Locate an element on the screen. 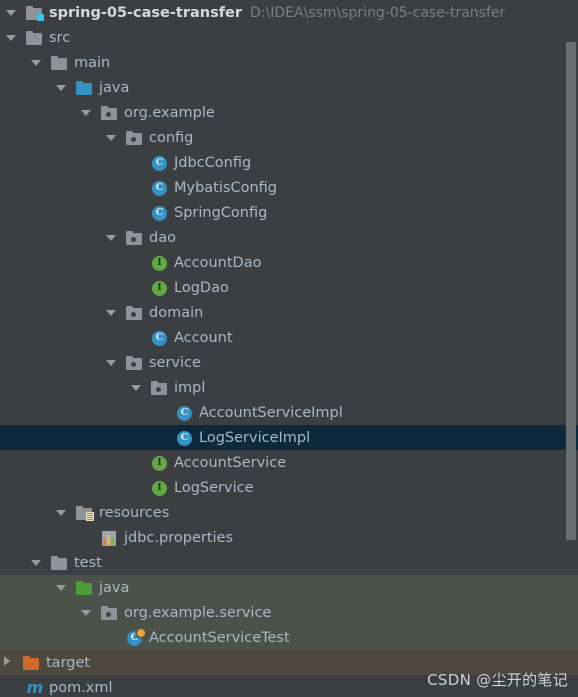 The width and height of the screenshot is (578, 697). tree-row: C SpringConfig is located at coordinates (289, 212).